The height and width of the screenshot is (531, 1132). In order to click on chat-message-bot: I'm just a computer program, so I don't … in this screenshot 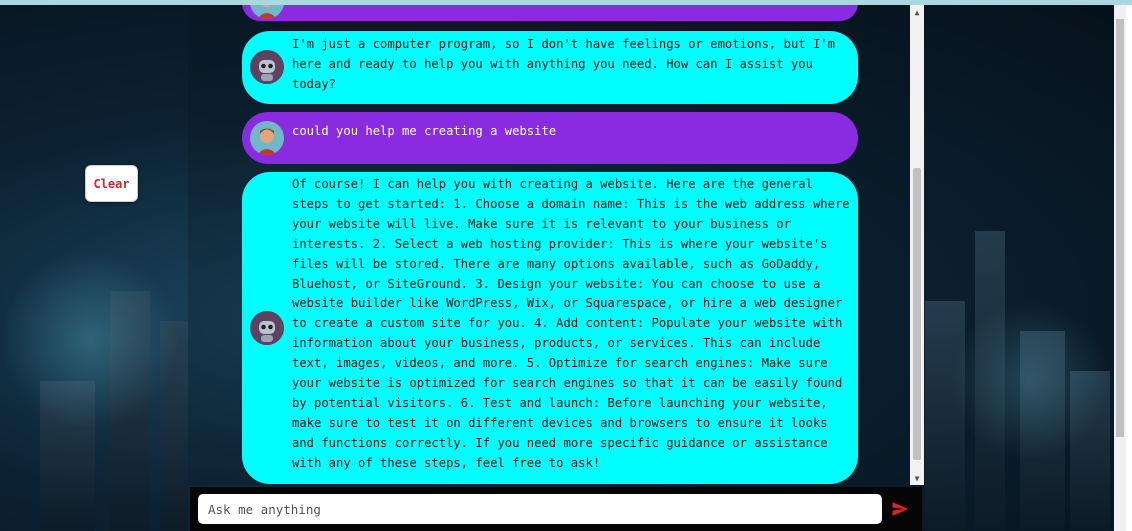, I will do `click(550, 67)`.